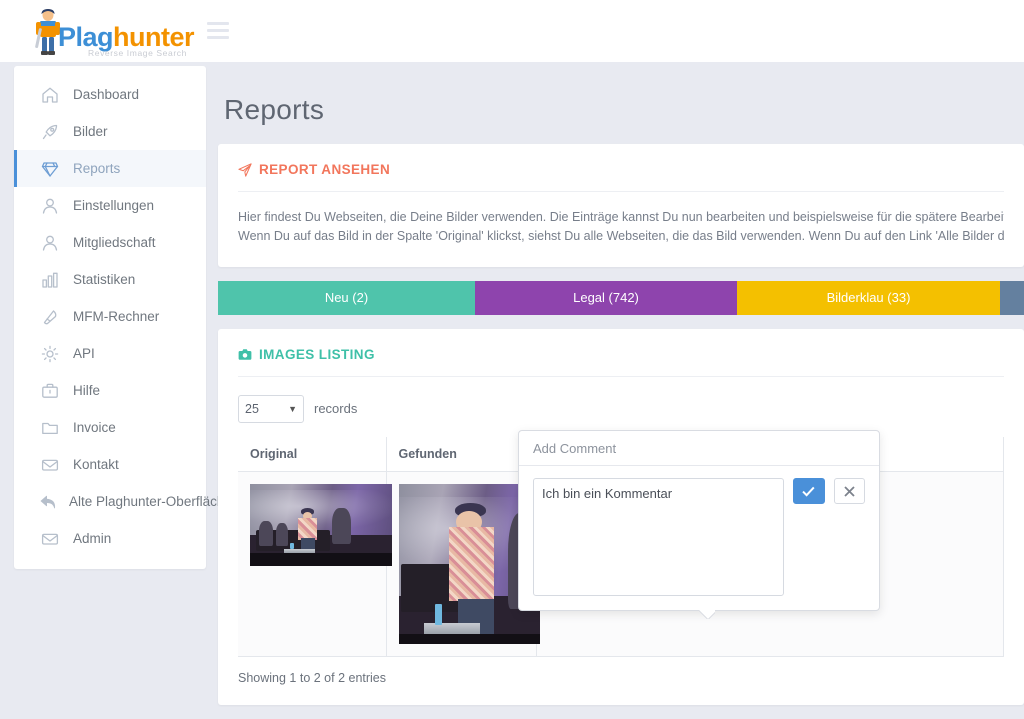 The image size is (1024, 719). What do you see at coordinates (97, 168) in the screenshot?
I see `sidebar-item-label: Reports` at bounding box center [97, 168].